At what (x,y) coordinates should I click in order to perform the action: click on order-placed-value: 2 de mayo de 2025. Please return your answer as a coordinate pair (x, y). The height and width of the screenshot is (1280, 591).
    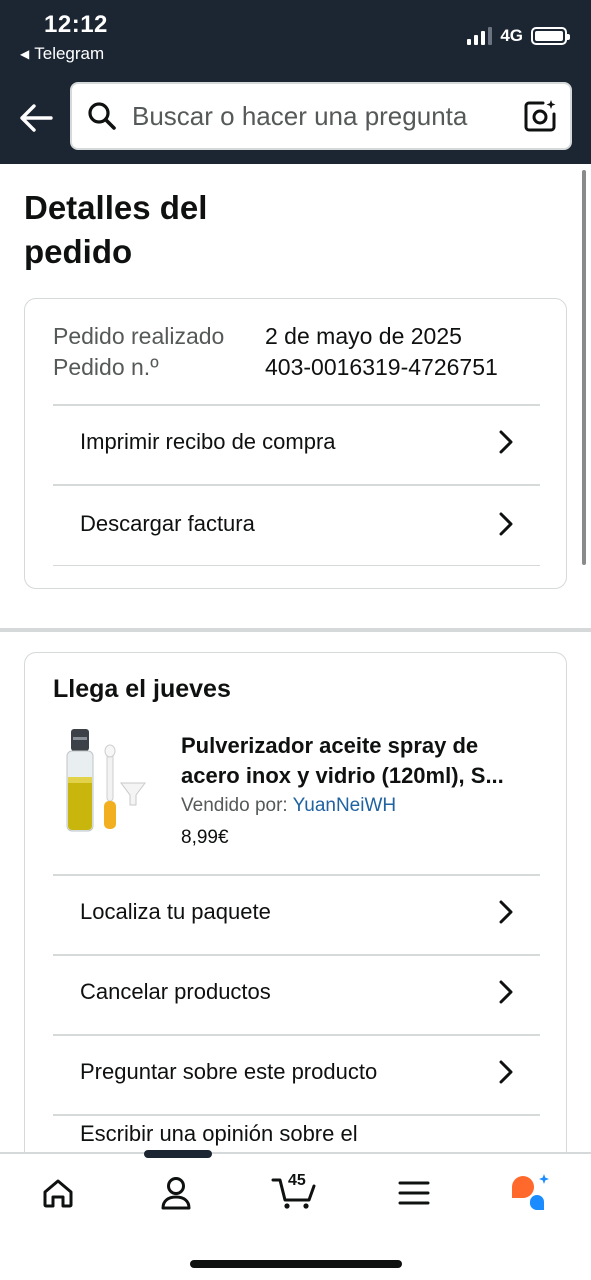
    Looking at the image, I should click on (363, 336).